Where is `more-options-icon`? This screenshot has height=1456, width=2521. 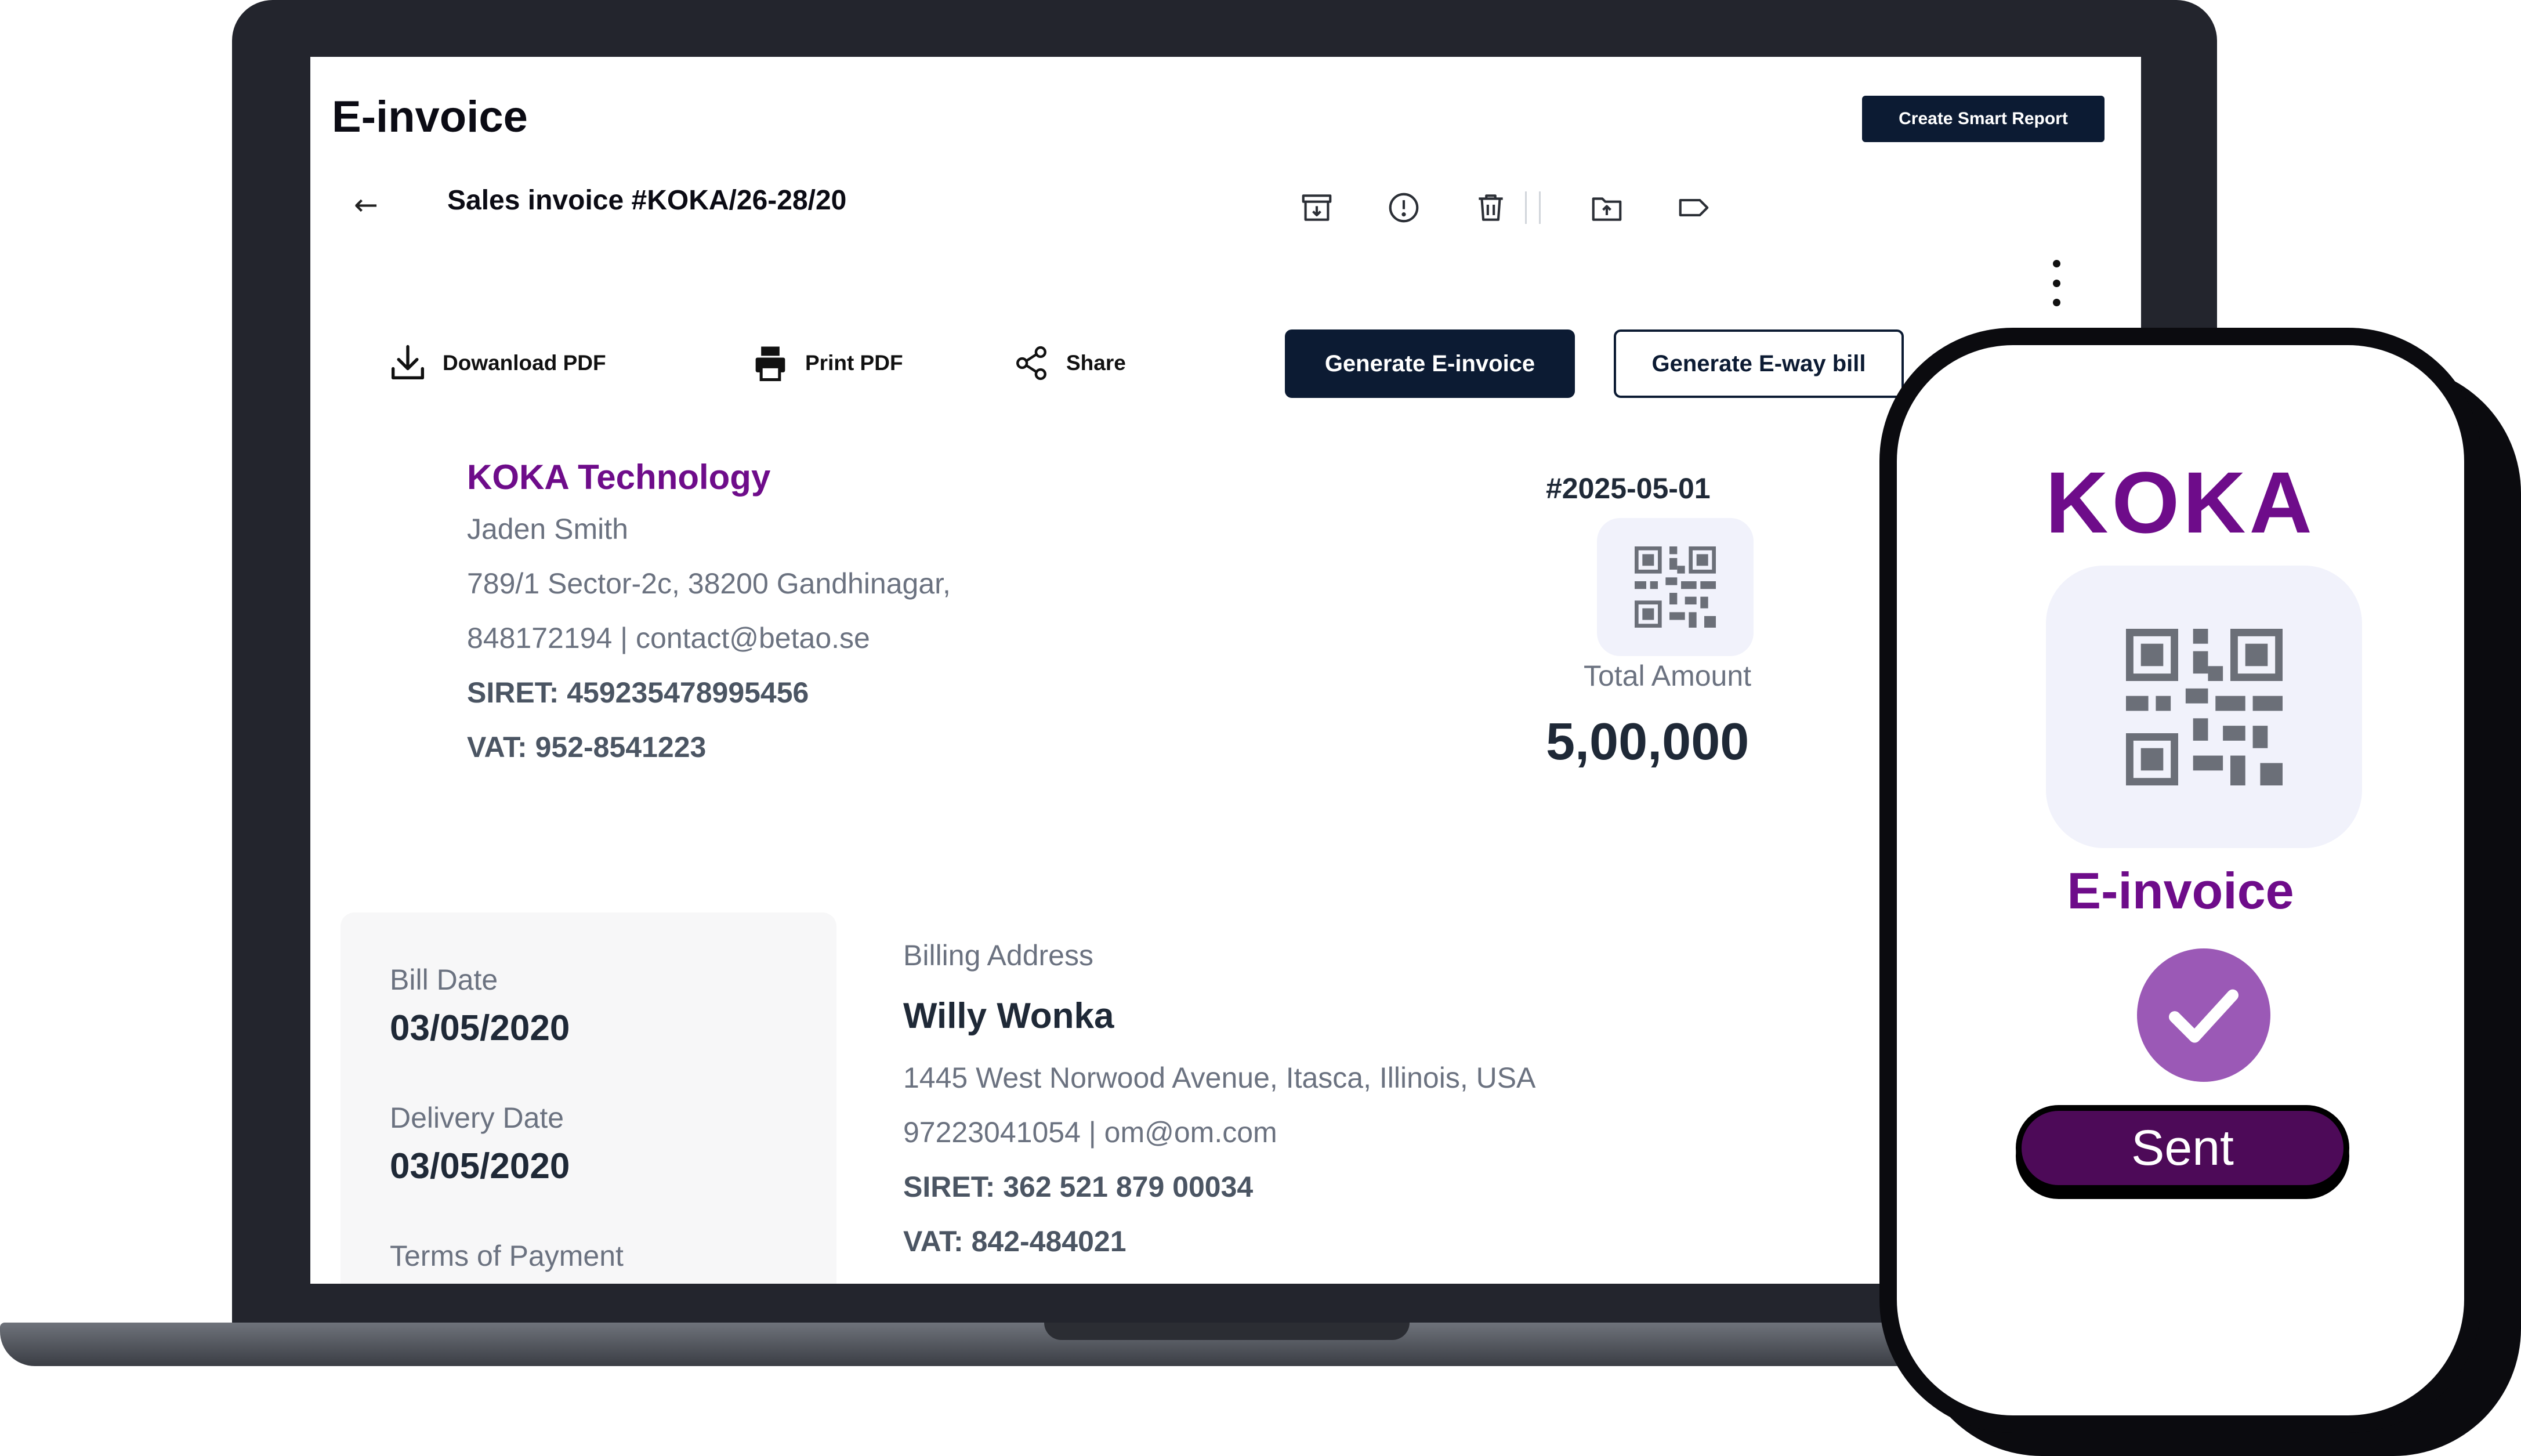
more-options-icon is located at coordinates (2056, 283).